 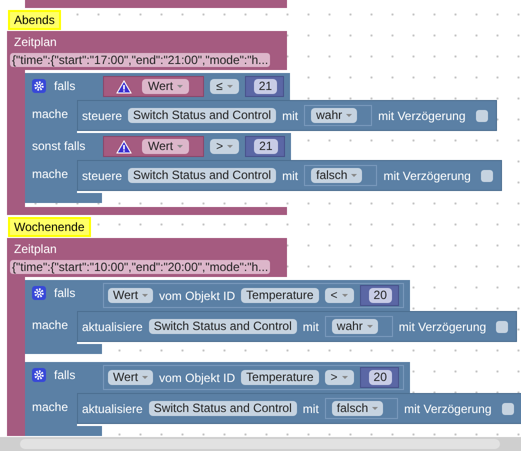 I want to click on block-comment: Abends, so click(x=34, y=20).